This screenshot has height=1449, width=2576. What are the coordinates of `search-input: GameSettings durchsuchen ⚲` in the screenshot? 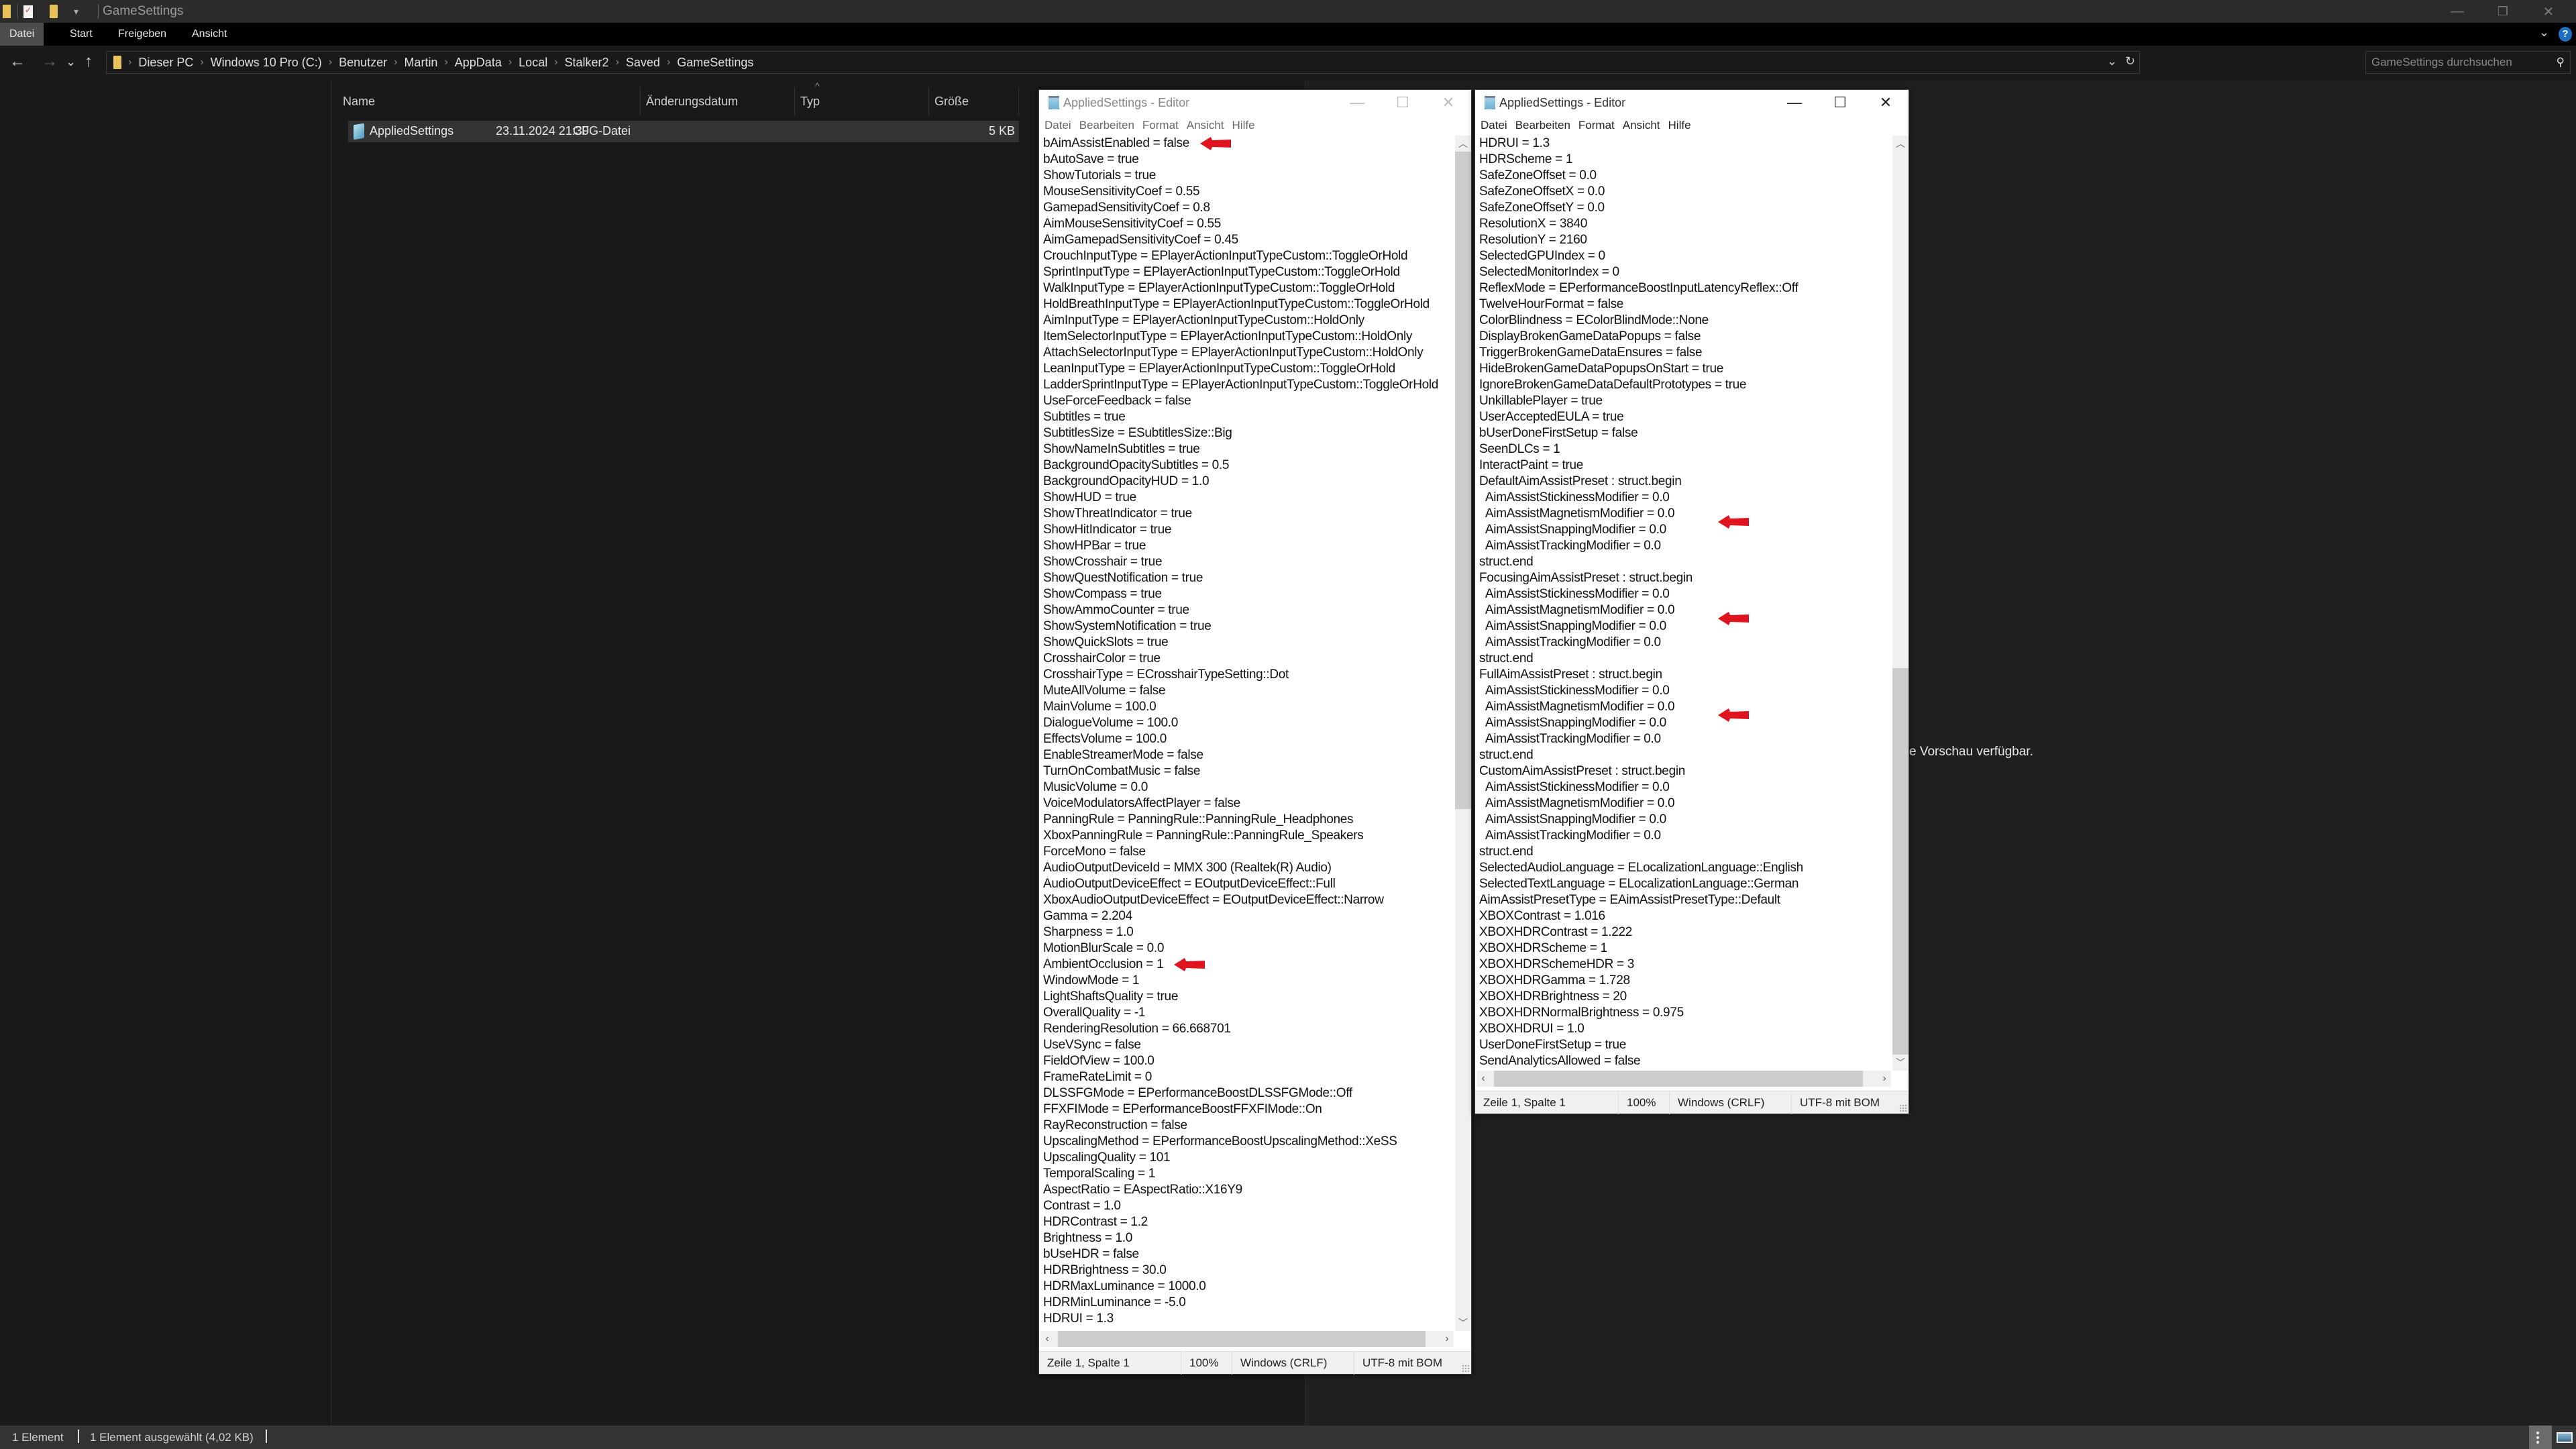 It's located at (2468, 62).